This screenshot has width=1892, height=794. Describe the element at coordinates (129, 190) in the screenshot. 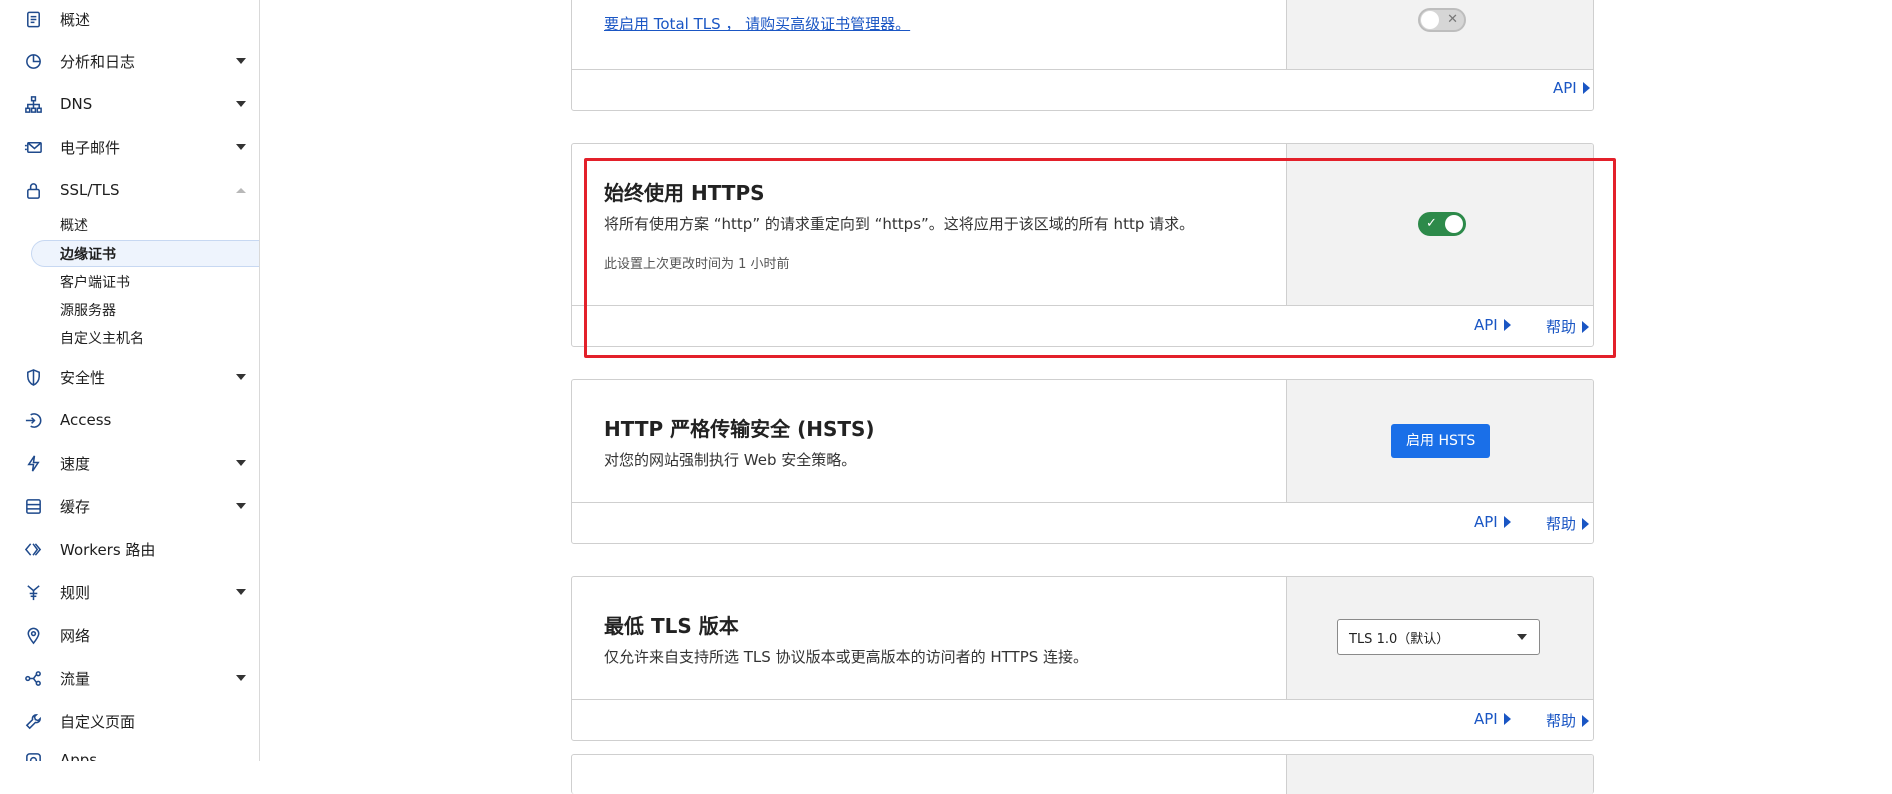

I see `sidebar-item-ssl-tls: SSL/TLS` at that location.